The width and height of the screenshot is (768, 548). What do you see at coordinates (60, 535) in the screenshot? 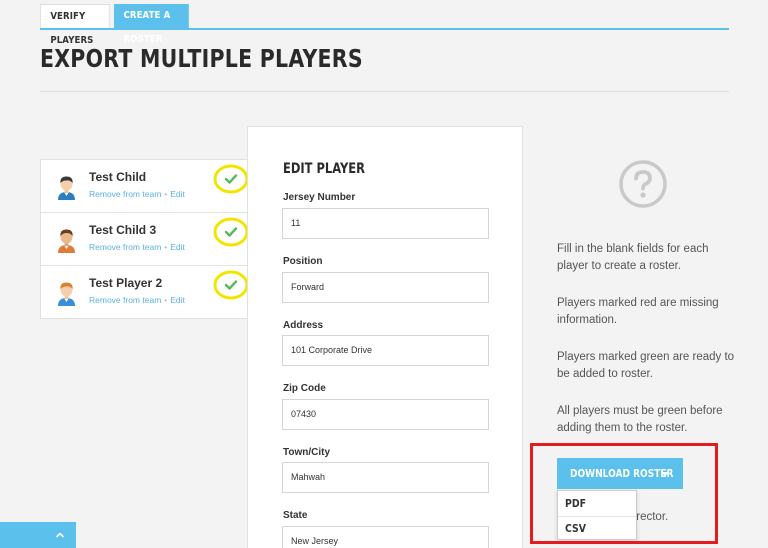
I see `chevron-up-icon` at bounding box center [60, 535].